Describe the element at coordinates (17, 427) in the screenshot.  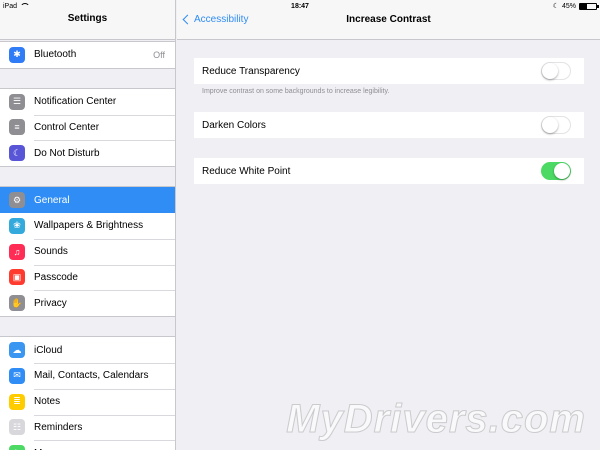
I see `reminders-icon: ☷` at that location.